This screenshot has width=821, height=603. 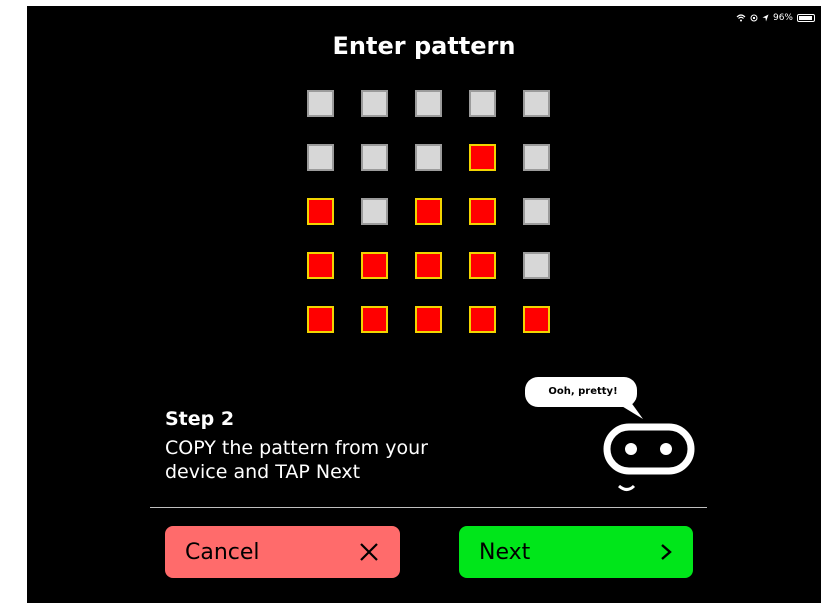 What do you see at coordinates (782, 18) in the screenshot?
I see `battery-percent: 96%` at bounding box center [782, 18].